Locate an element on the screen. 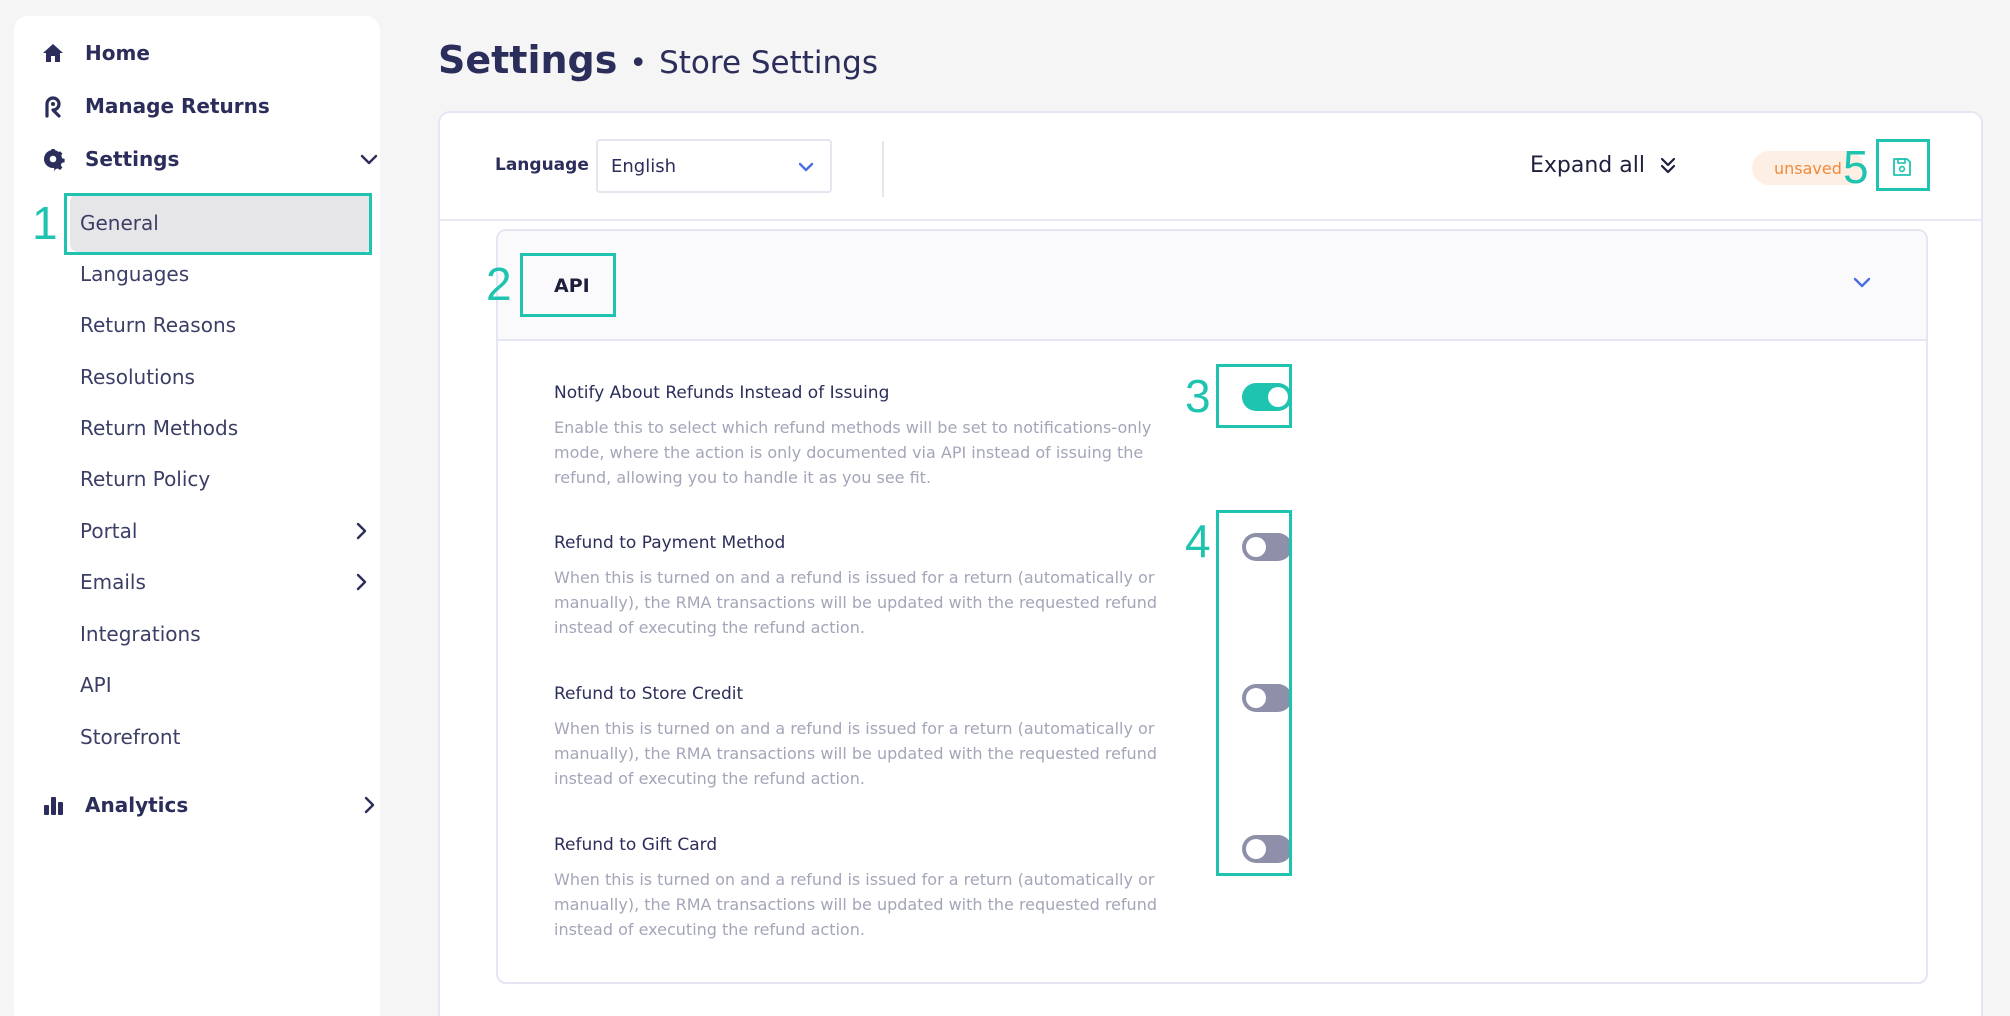 The width and height of the screenshot is (2010, 1016). nav-manage-returns-label: Manage Returns is located at coordinates (177, 106).